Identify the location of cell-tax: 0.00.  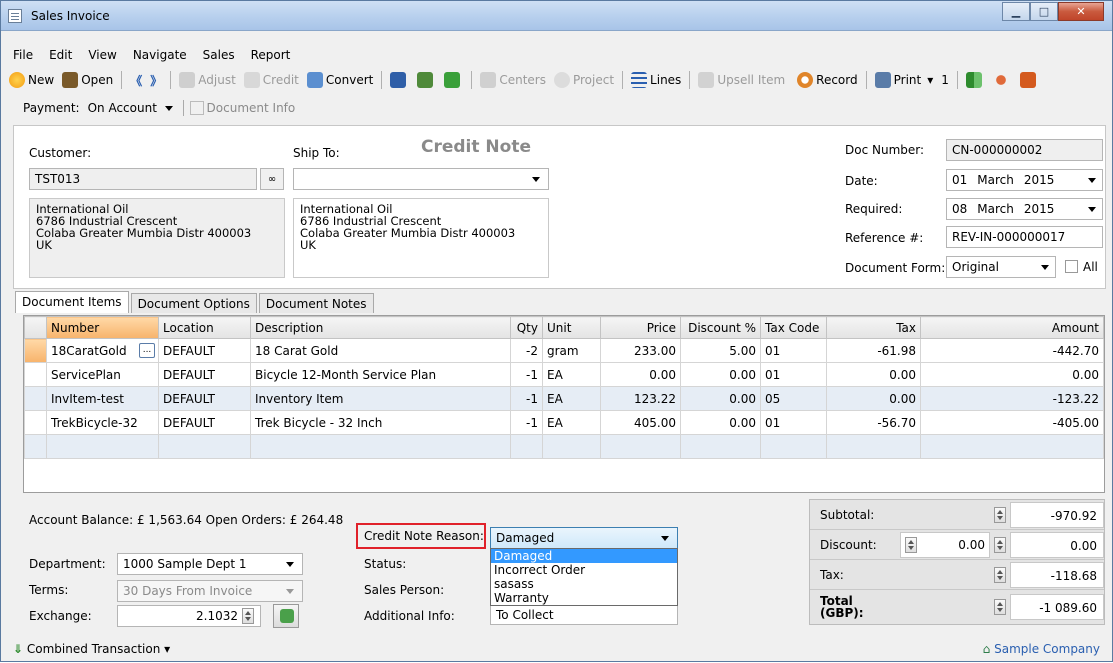
(873, 374).